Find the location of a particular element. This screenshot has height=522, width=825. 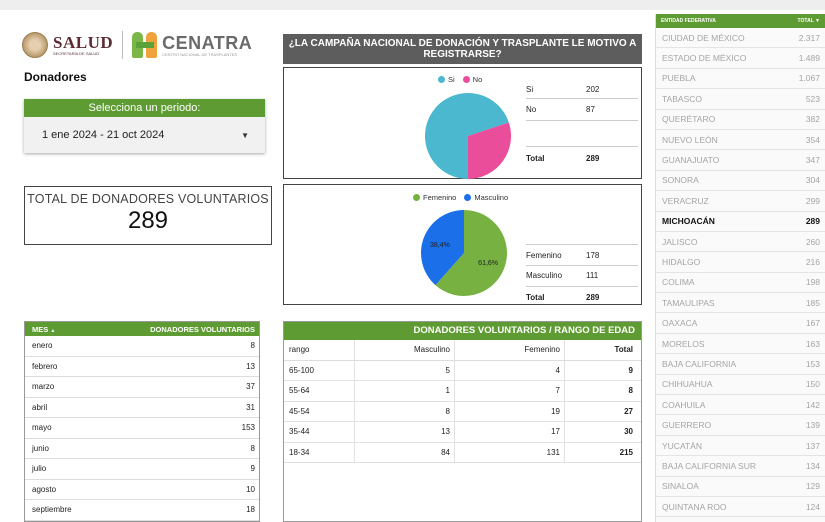

month-value: 18 is located at coordinates (250, 510).